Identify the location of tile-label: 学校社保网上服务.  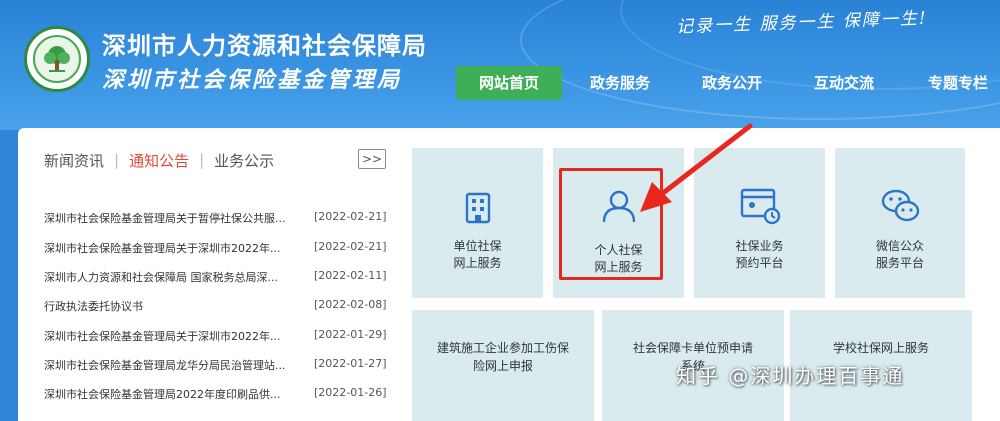
(880, 348).